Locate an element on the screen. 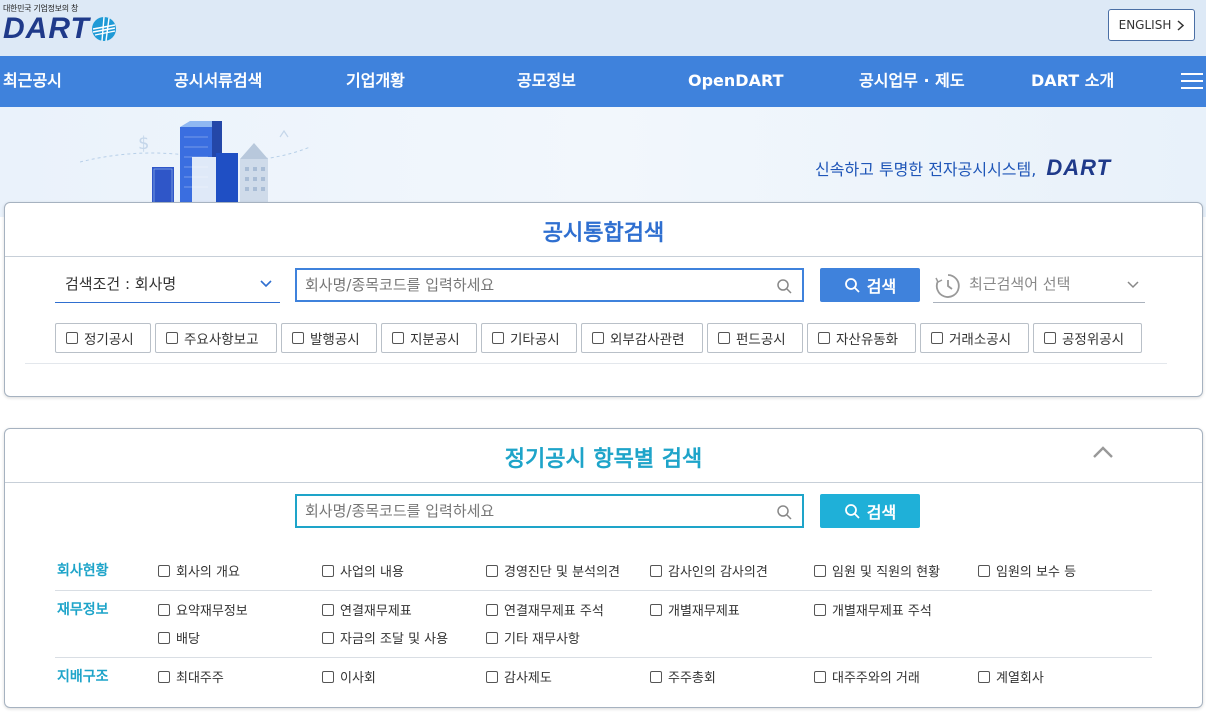 The width and height of the screenshot is (1206, 712). option-largest-shareholder: 최대주주 is located at coordinates (191, 676).